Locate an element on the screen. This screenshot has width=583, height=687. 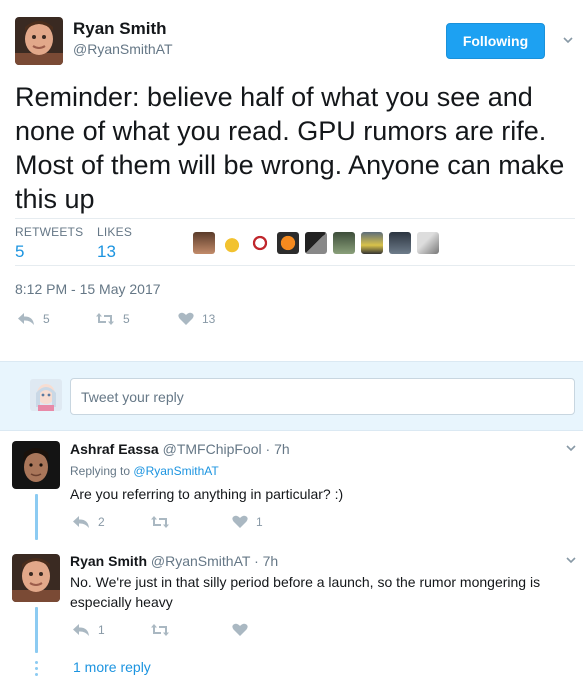
current-user-avatar is located at coordinates (46, 395).